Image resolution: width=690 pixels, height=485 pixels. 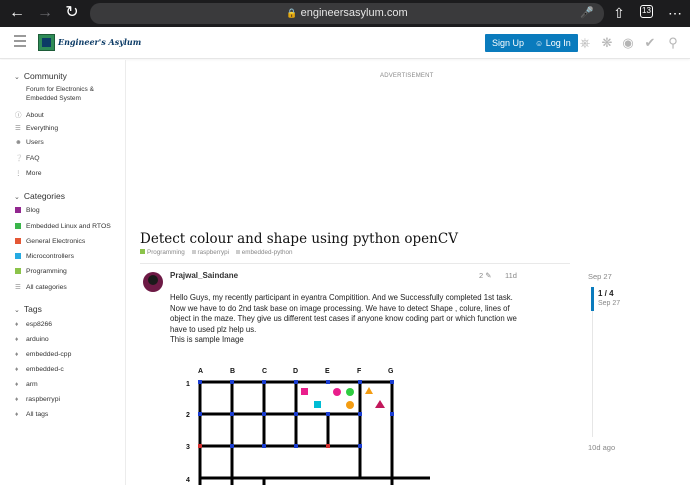 I want to click on maze-col-label: D, so click(x=295, y=371).